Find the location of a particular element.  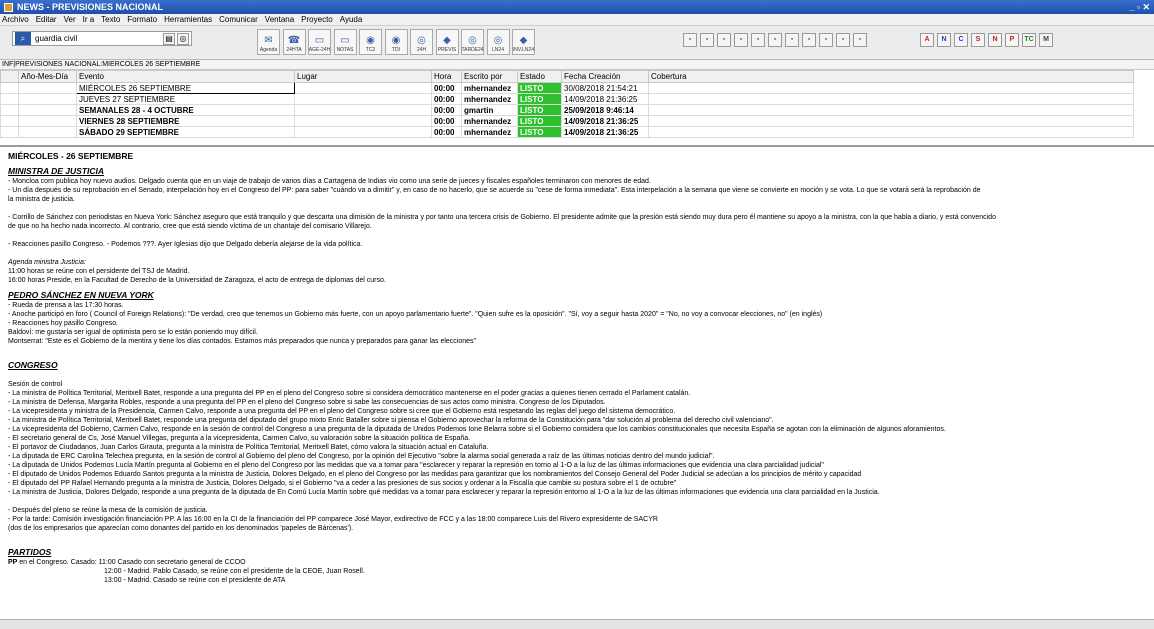

toolbar-button-label: TARDE24 is located at coordinates (472, 50).